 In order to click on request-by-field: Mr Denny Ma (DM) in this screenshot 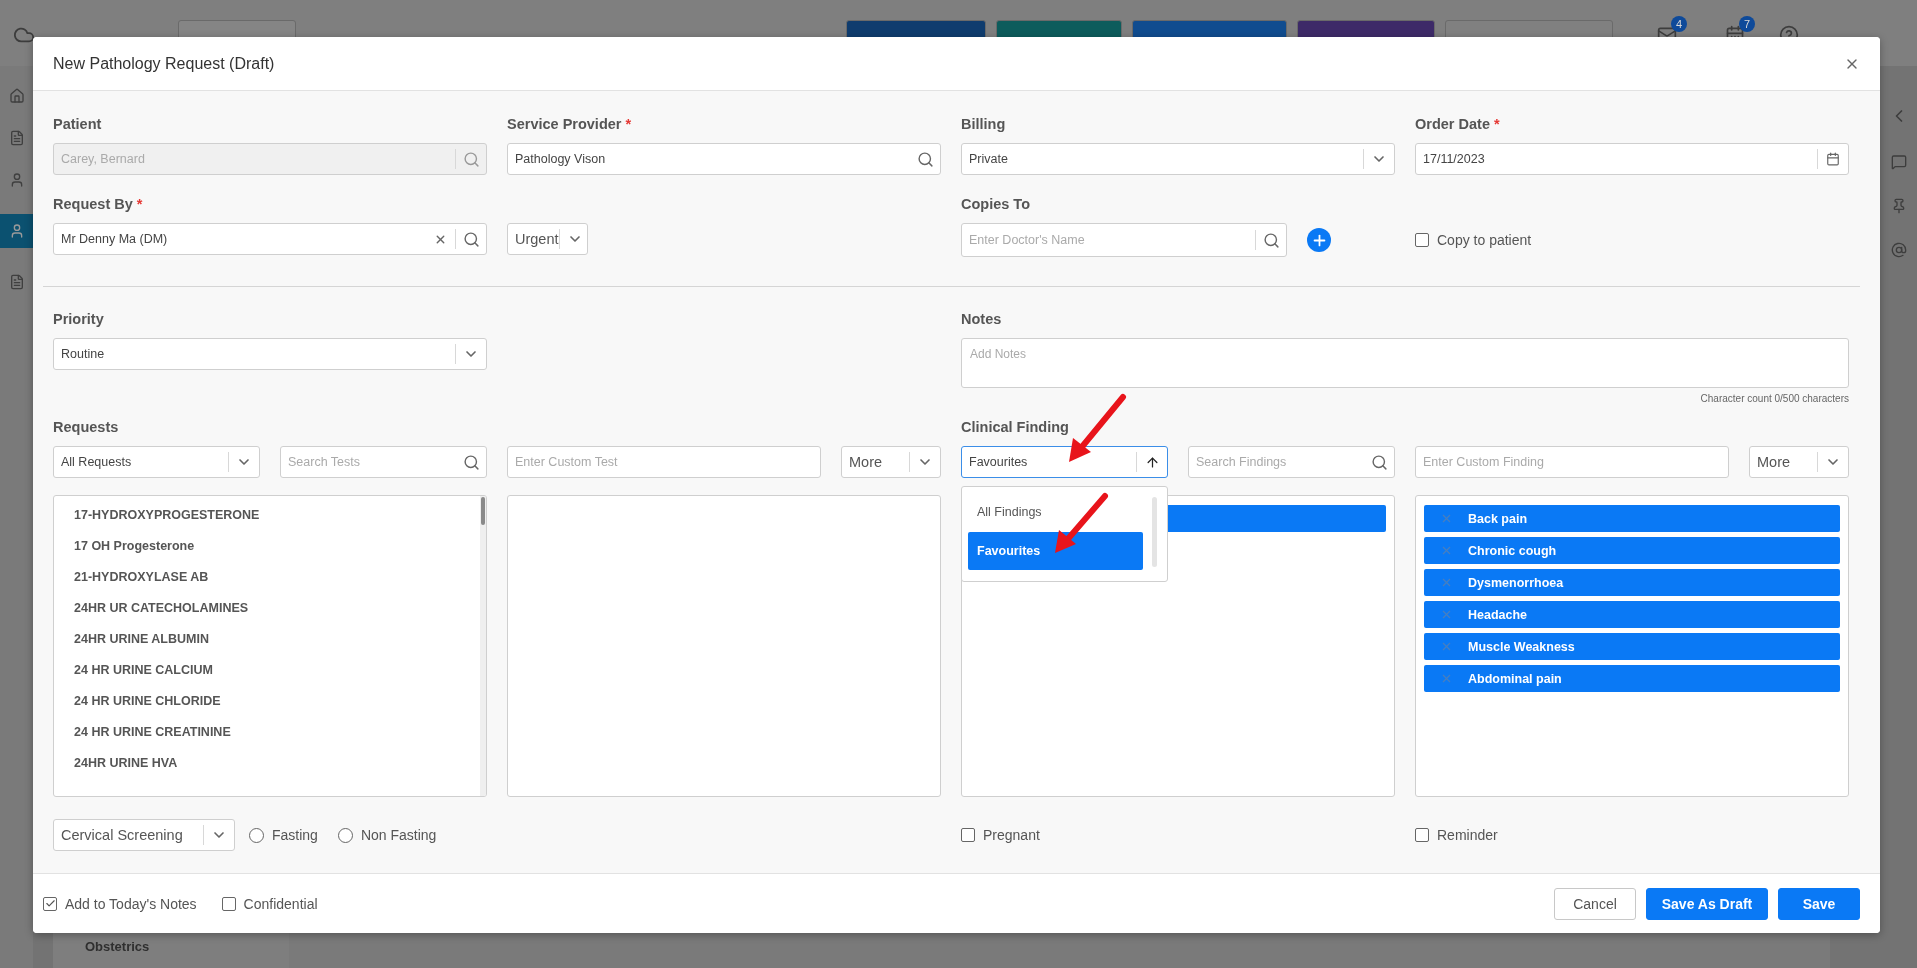, I will do `click(270, 239)`.